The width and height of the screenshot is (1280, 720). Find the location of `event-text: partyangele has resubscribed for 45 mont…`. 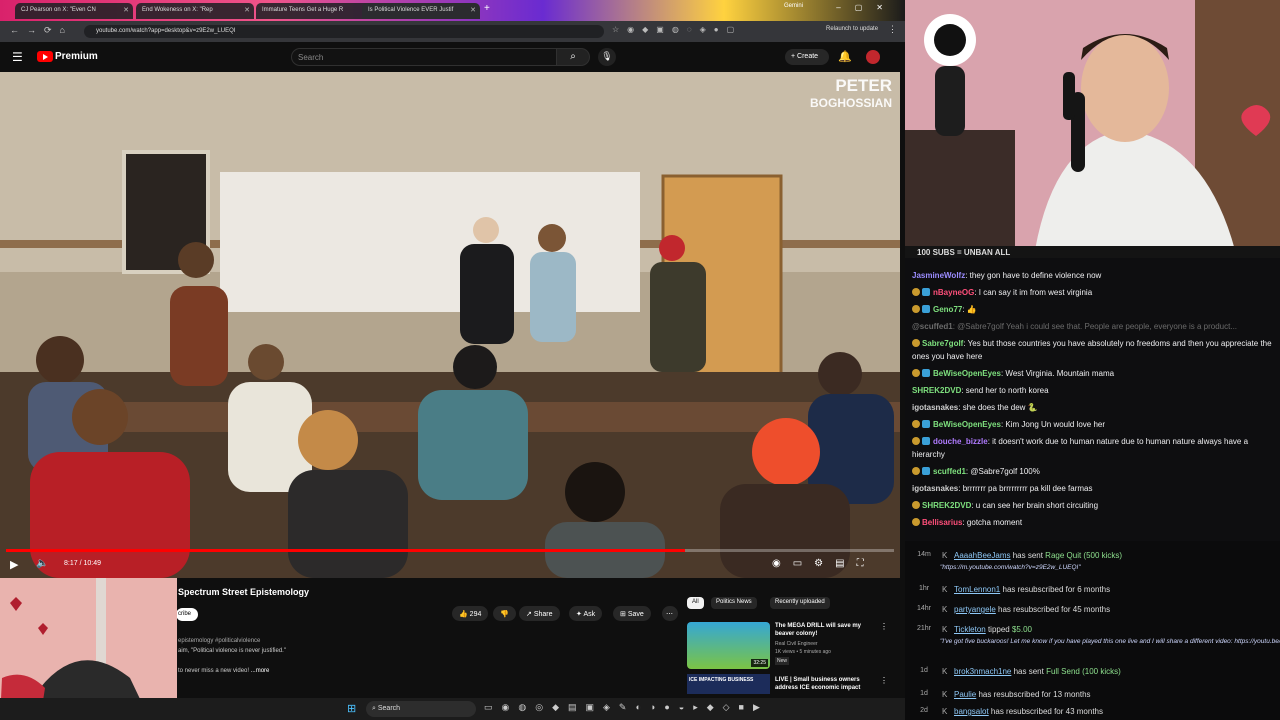

event-text: partyangele has resubscribed for 45 mont… is located at coordinates (1032, 609).